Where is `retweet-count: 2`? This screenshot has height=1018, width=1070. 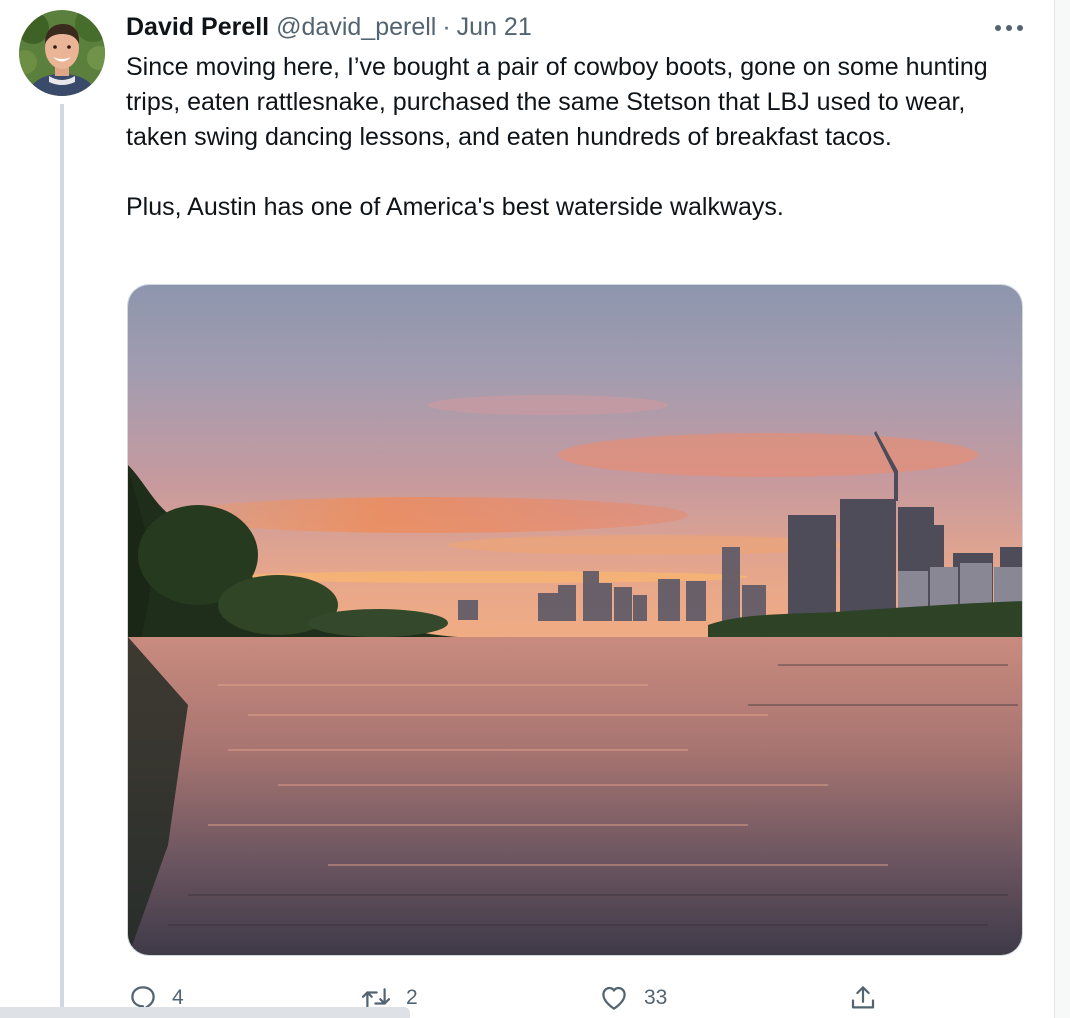
retweet-count: 2 is located at coordinates (412, 997).